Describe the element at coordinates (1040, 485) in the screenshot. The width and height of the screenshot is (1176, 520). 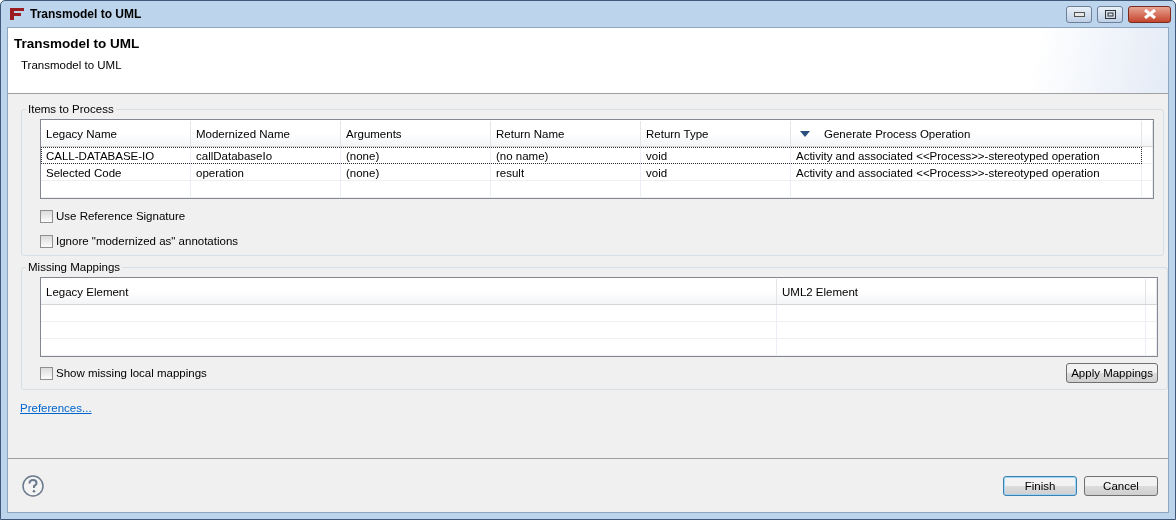
I see `default-button: Finish` at that location.